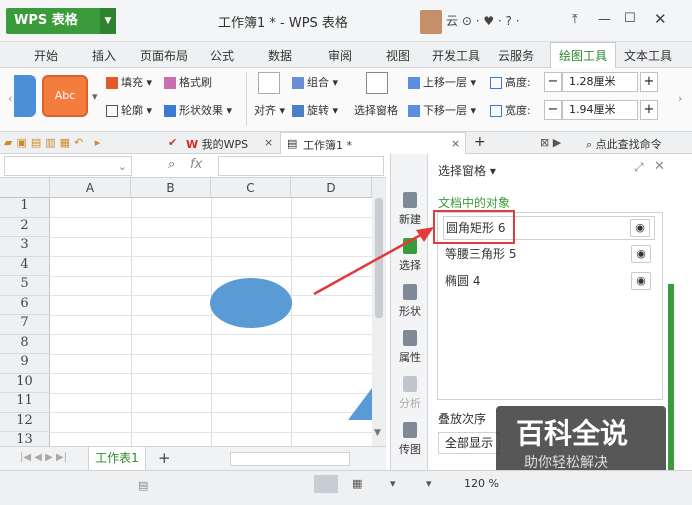 The image size is (692, 505). What do you see at coordinates (25, 364) in the screenshot?
I see `row-header: 9` at bounding box center [25, 364].